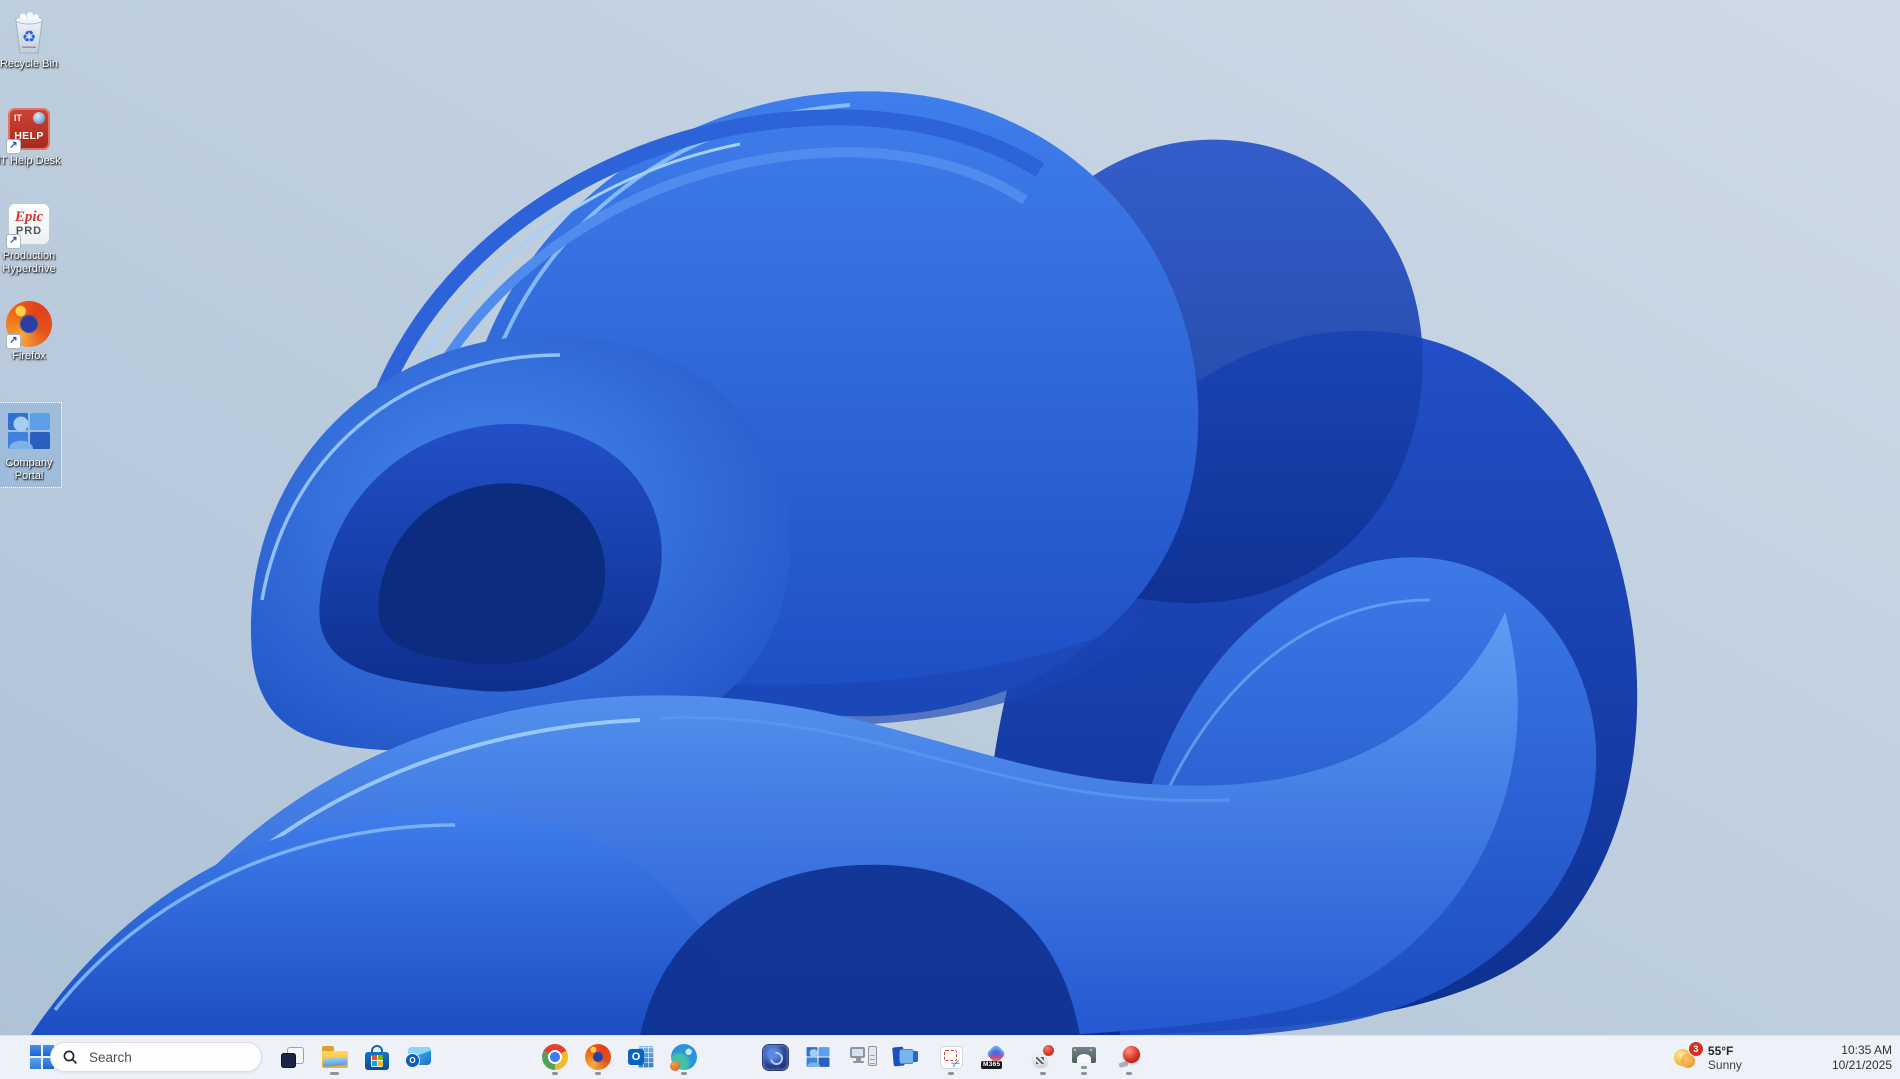  Describe the element at coordinates (30, 324) in the screenshot. I see `firefox-icon: ↗` at that location.